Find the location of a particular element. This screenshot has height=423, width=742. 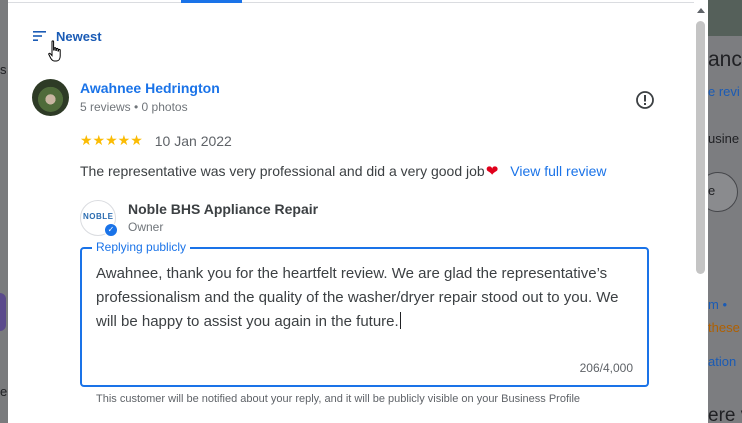

background-text-fragment: ere vi is located at coordinates (725, 414).